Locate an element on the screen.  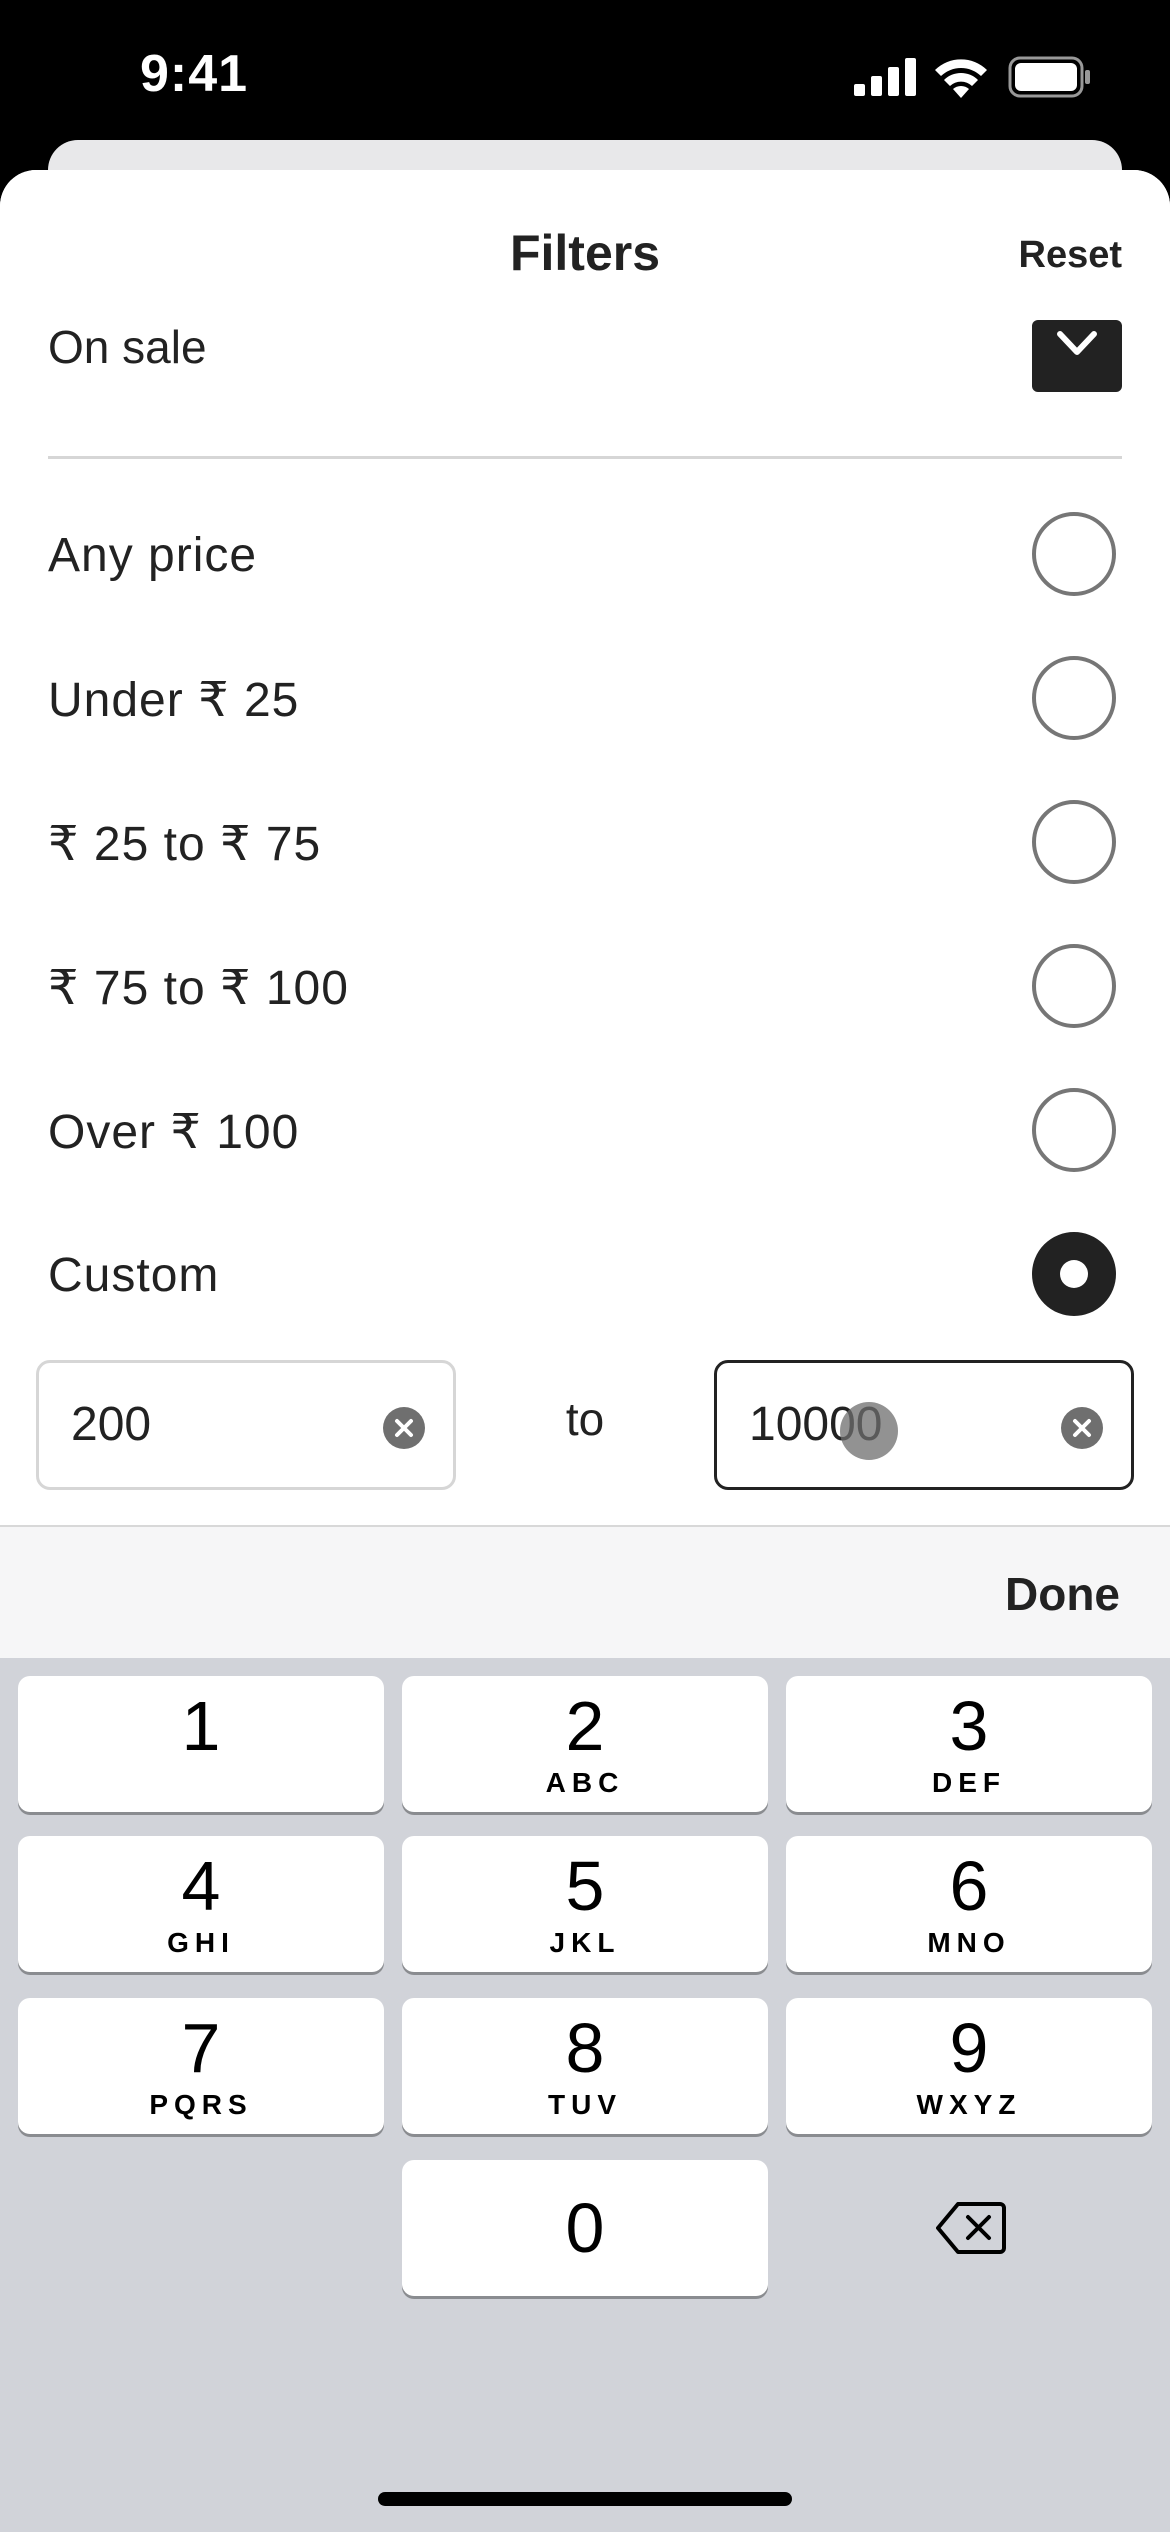
price-option-label: Under ₹ 25 is located at coordinates (174, 700).